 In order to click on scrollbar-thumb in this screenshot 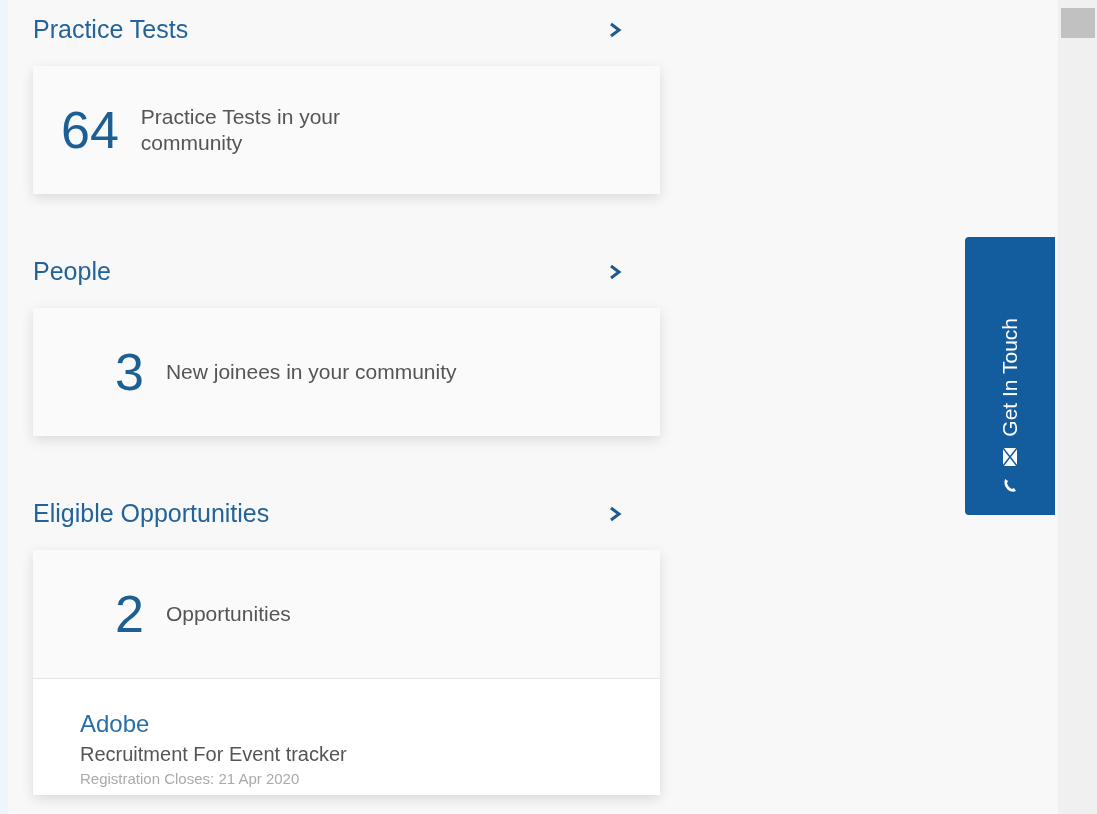, I will do `click(1077, 23)`.